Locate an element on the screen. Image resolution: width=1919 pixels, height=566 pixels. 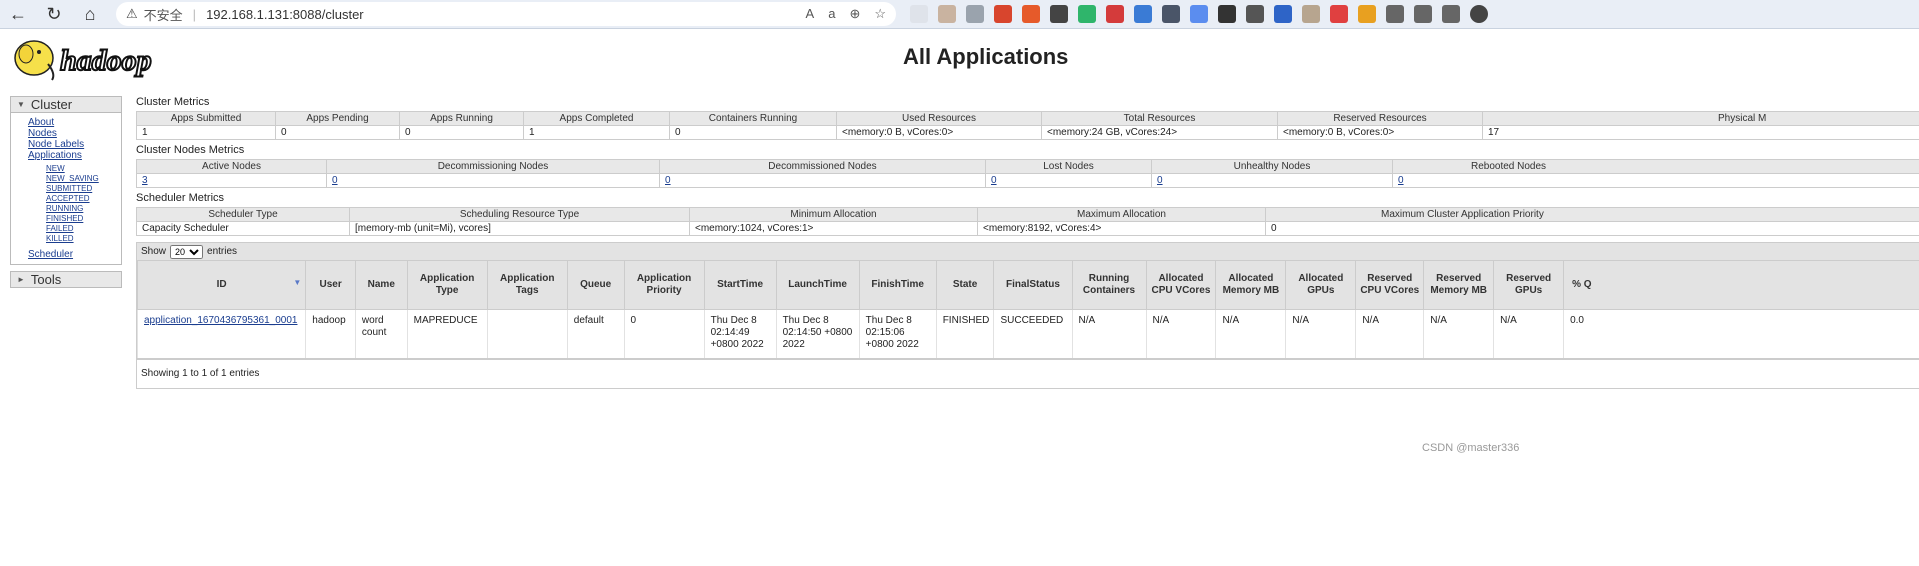
reload-icon: ↻ is located at coordinates (54, 14).